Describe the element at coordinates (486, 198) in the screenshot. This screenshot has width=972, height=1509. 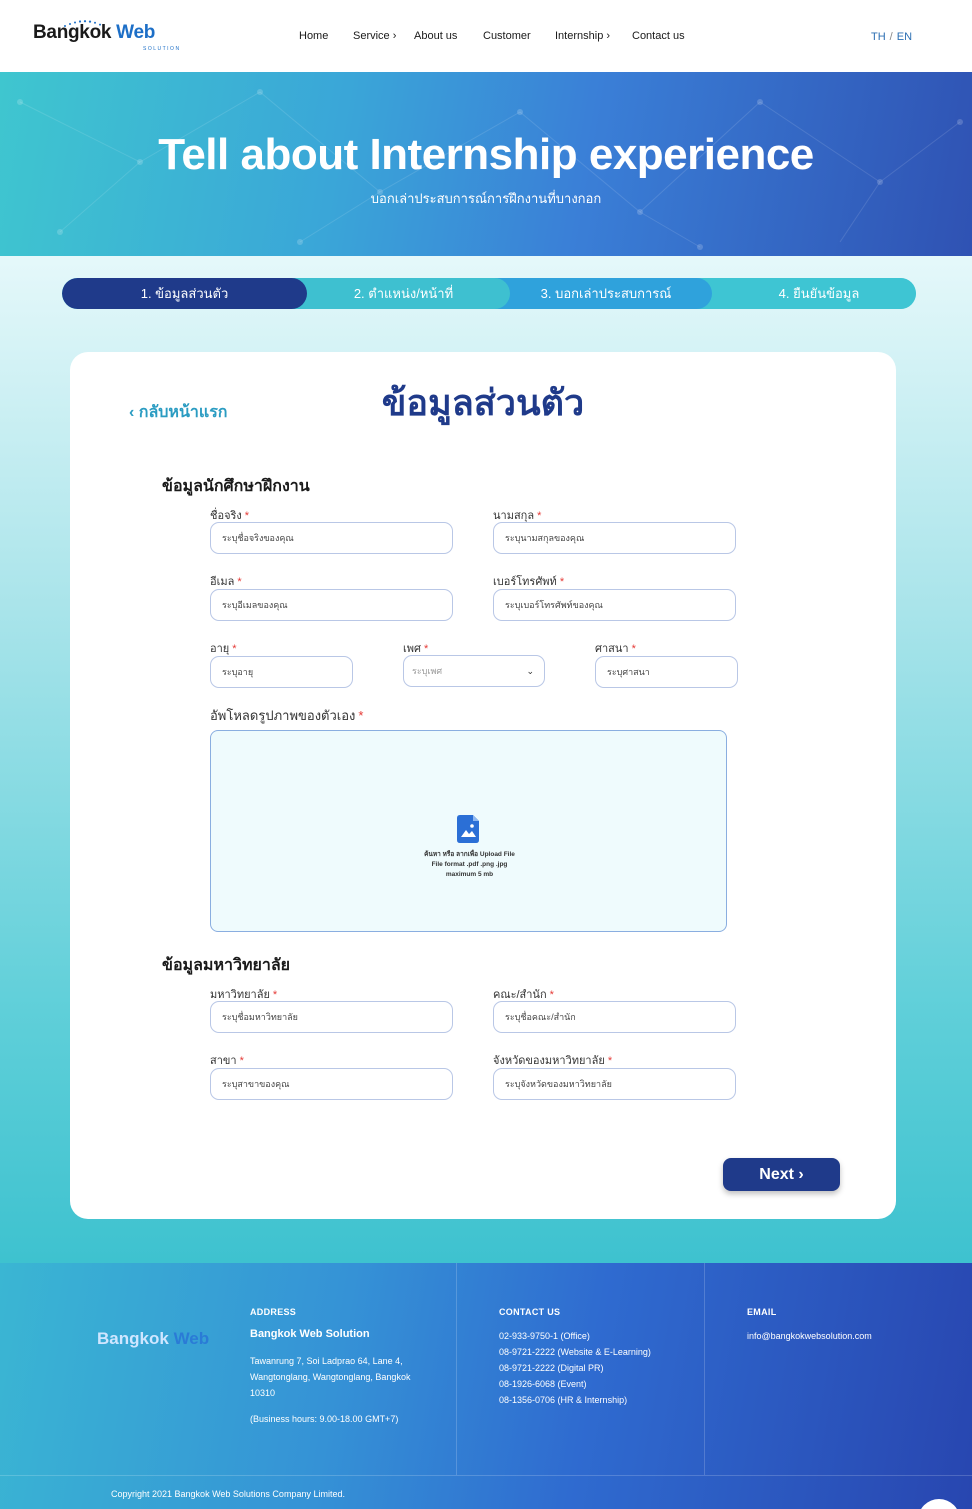
I see `hero-subtitle: บอกเล่าประสบการณ์การฝึกงานที่บางกอก` at that location.